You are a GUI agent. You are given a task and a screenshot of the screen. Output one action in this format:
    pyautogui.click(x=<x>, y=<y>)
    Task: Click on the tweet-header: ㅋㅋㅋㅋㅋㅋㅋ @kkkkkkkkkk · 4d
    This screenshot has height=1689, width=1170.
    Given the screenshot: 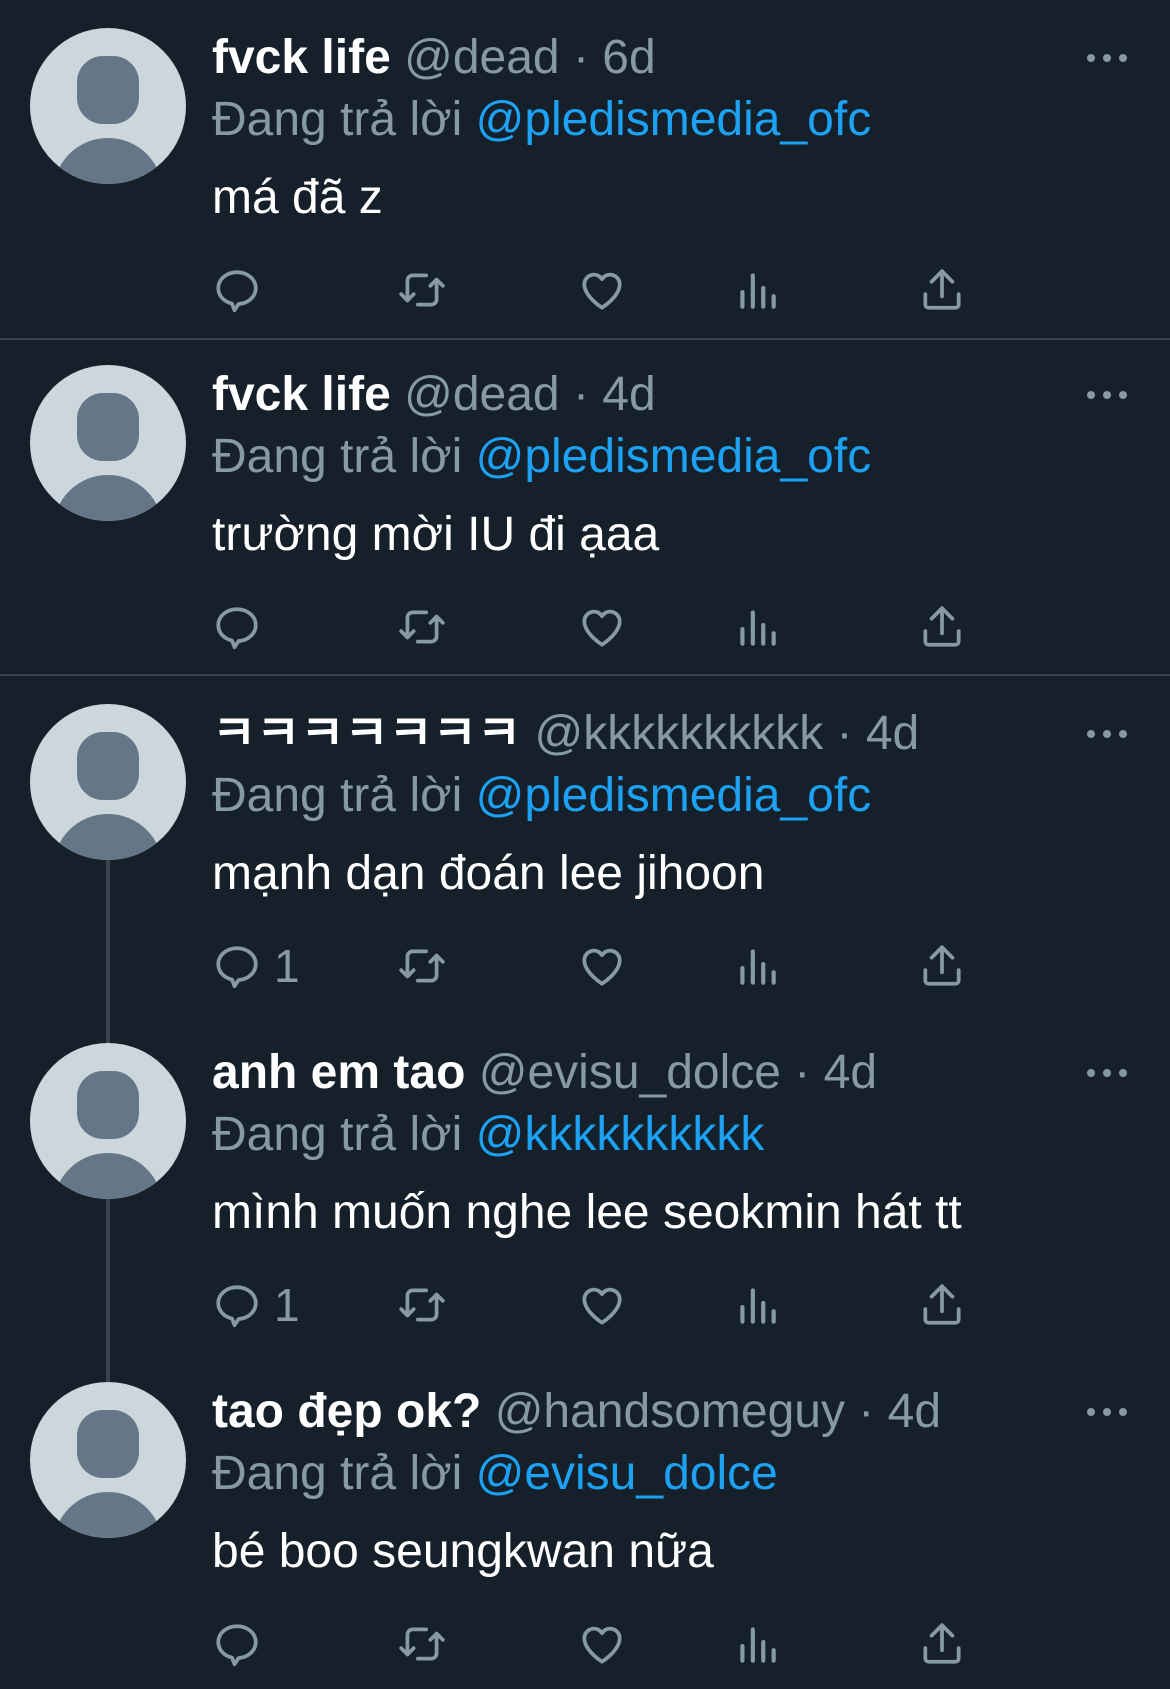 What is the action you would take?
    pyautogui.click(x=565, y=734)
    